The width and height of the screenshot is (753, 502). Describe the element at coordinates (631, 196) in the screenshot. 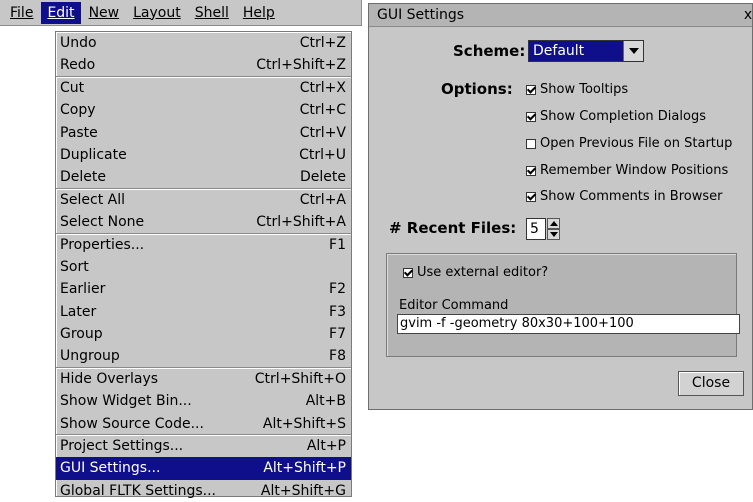

I see `option-label: Show Comments in Browser` at that location.